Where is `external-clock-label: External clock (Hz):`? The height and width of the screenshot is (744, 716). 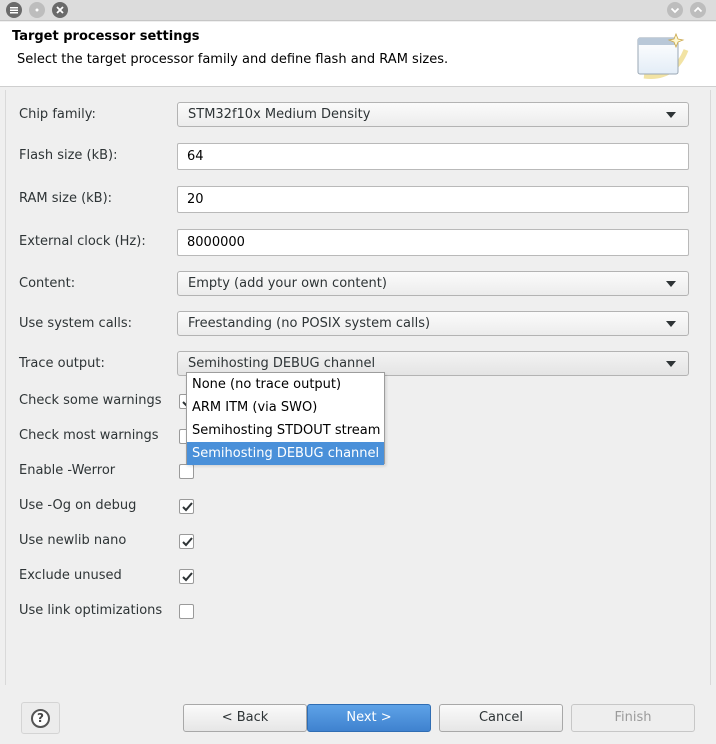
external-clock-label: External clock (Hz): is located at coordinates (82, 241).